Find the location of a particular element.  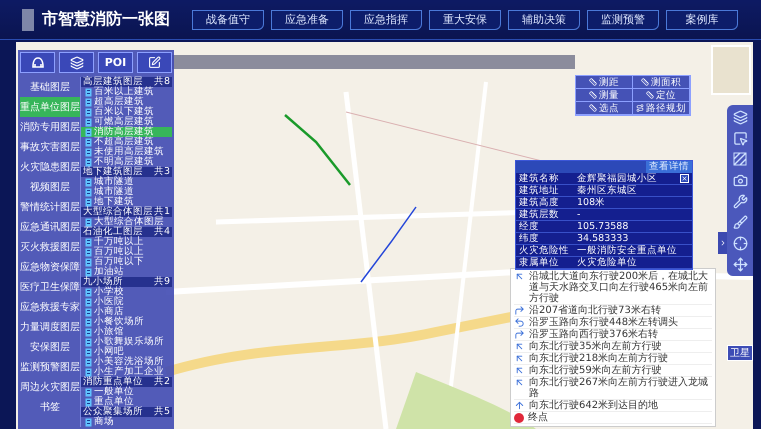

layer-item: 大型综合体图层 is located at coordinates (126, 222).